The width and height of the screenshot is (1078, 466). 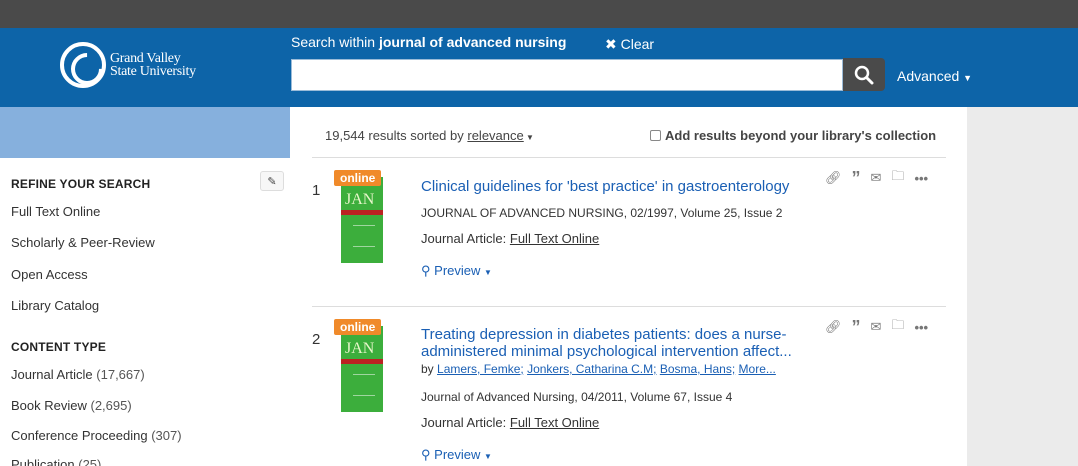 I want to click on right-gutter, so click(x=1022, y=286).